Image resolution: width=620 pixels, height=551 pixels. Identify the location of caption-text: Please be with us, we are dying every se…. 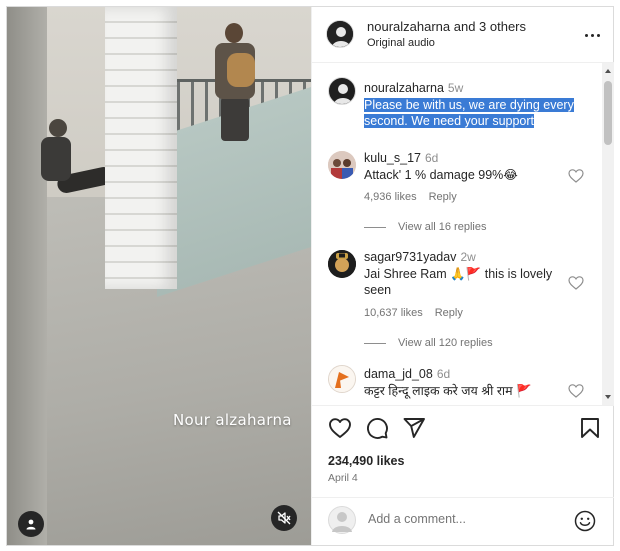
(479, 113).